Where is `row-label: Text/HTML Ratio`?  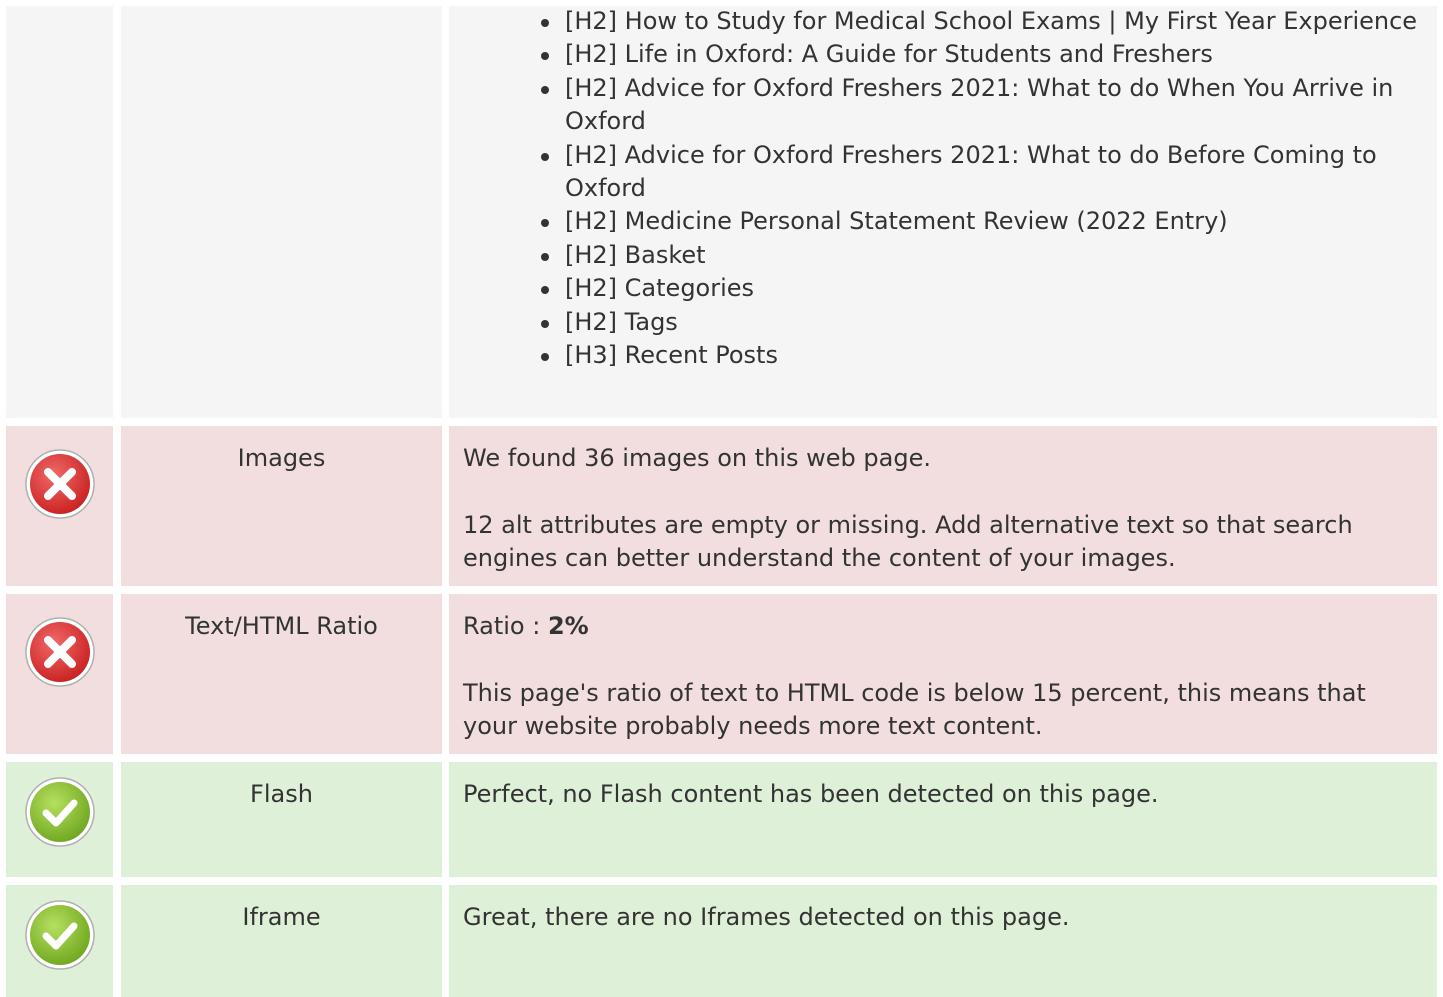 row-label: Text/HTML Ratio is located at coordinates (281, 626).